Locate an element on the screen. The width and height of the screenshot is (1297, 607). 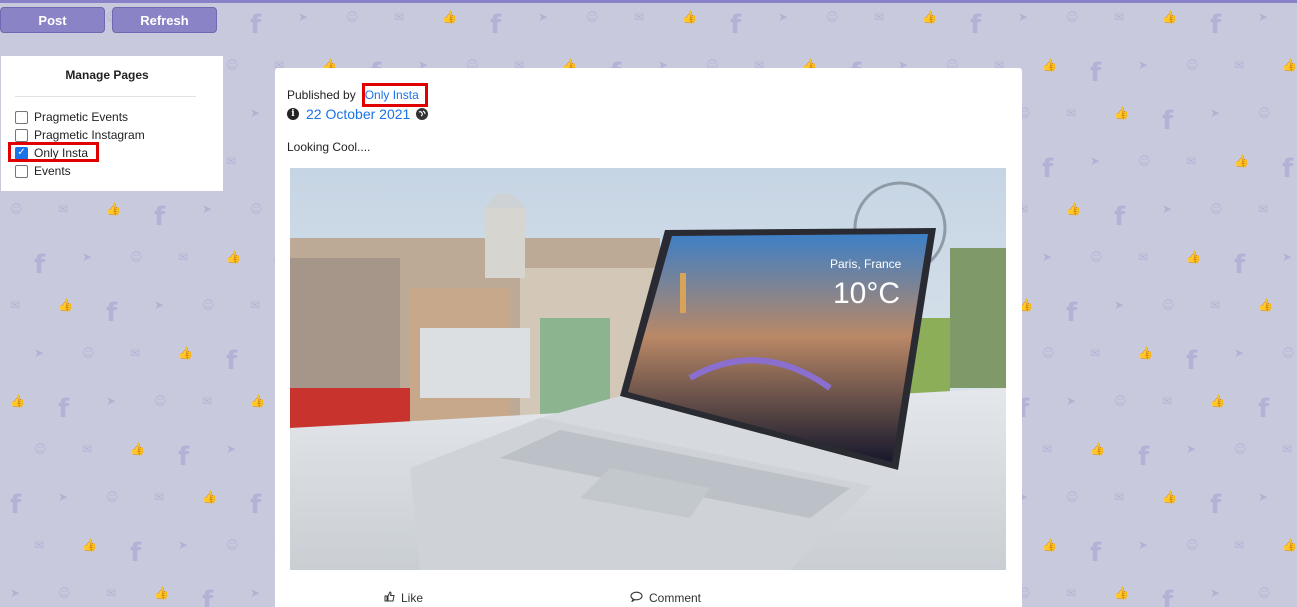
post-date-link: 22 October 2021 is located at coordinates (358, 114).